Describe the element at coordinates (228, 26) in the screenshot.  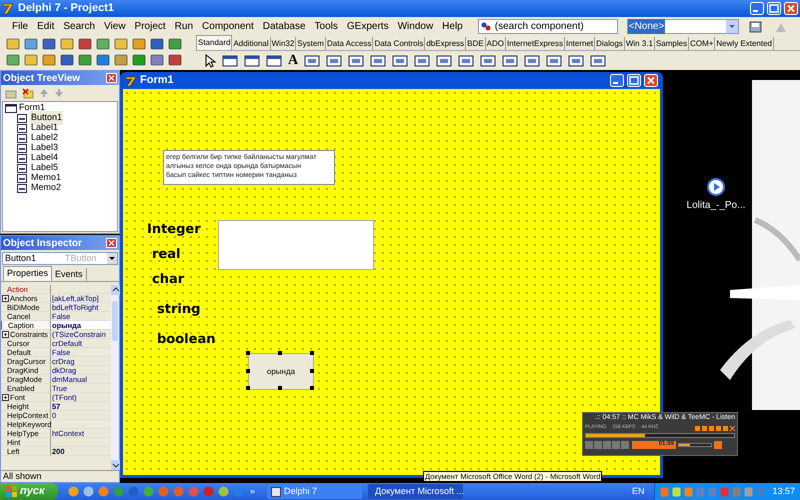
I see `menu-item: Component` at that location.